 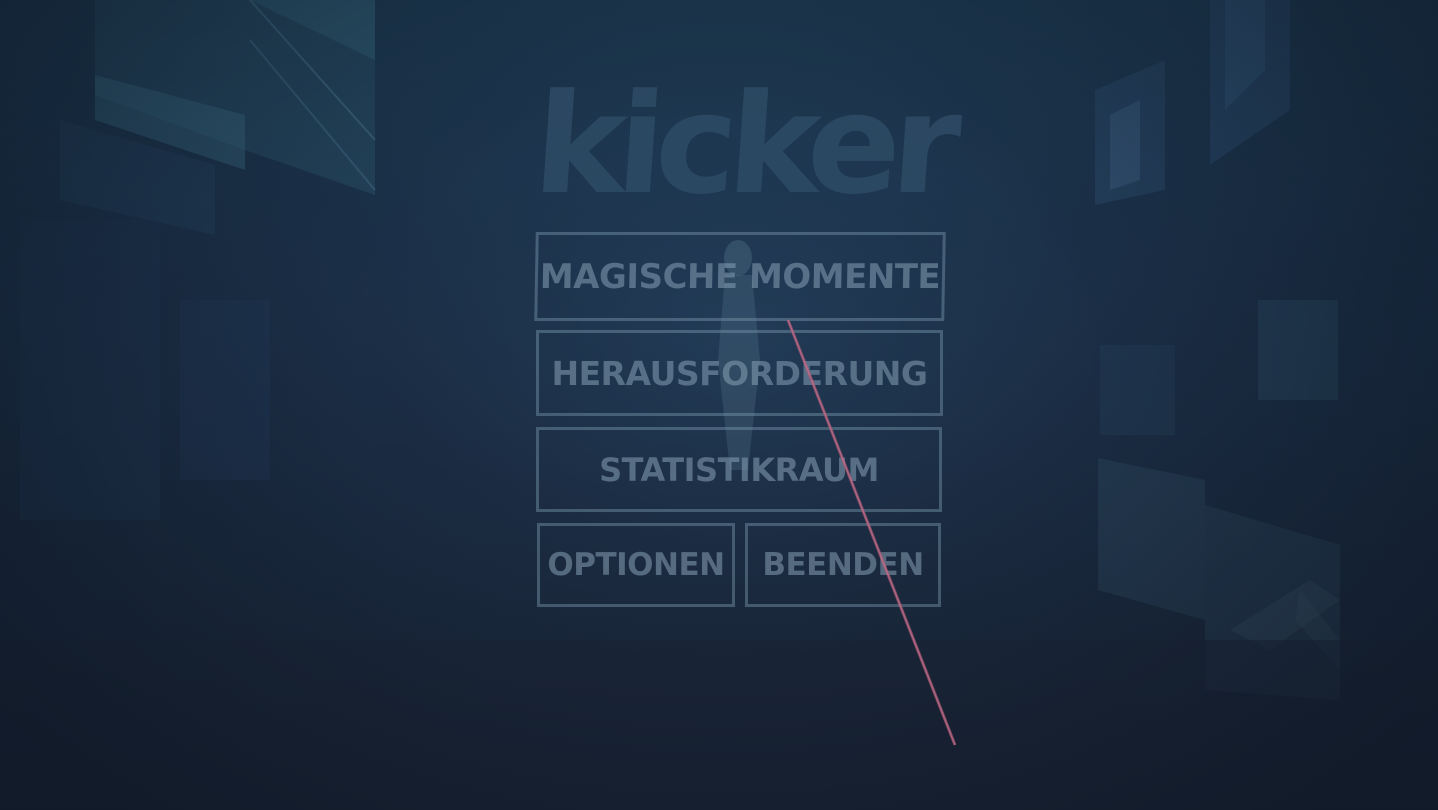 What do you see at coordinates (739, 469) in the screenshot?
I see `stats-room-button: STATISTIKRAUM` at bounding box center [739, 469].